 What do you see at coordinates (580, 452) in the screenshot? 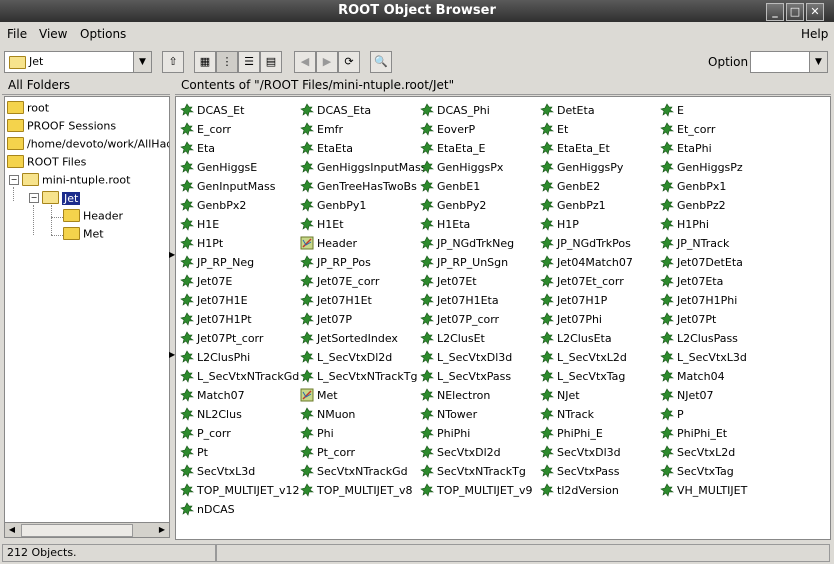
I see `list-item: SecVtxDl3d` at bounding box center [580, 452].